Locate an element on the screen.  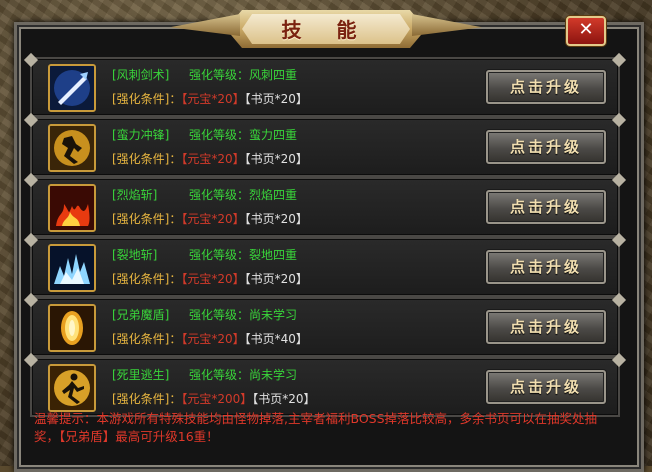
skill-name: [死里逃生] is located at coordinates (141, 375).